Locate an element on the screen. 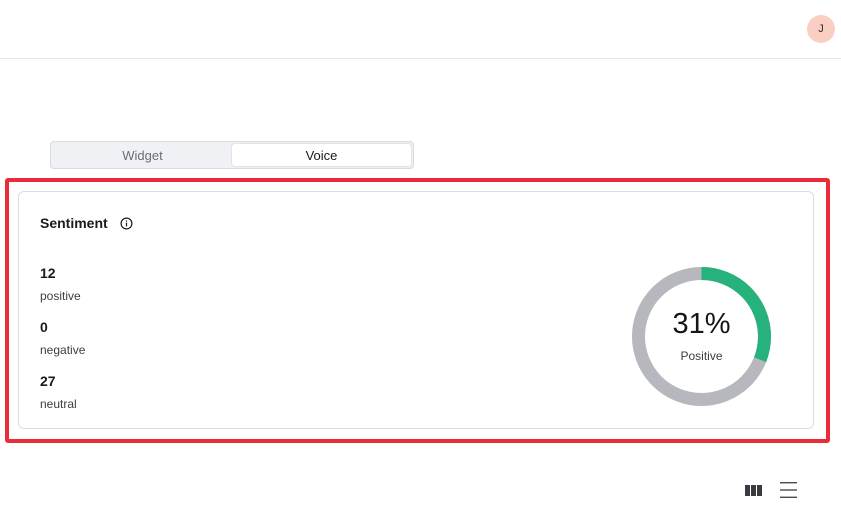  avatar-initial: J is located at coordinates (821, 29).